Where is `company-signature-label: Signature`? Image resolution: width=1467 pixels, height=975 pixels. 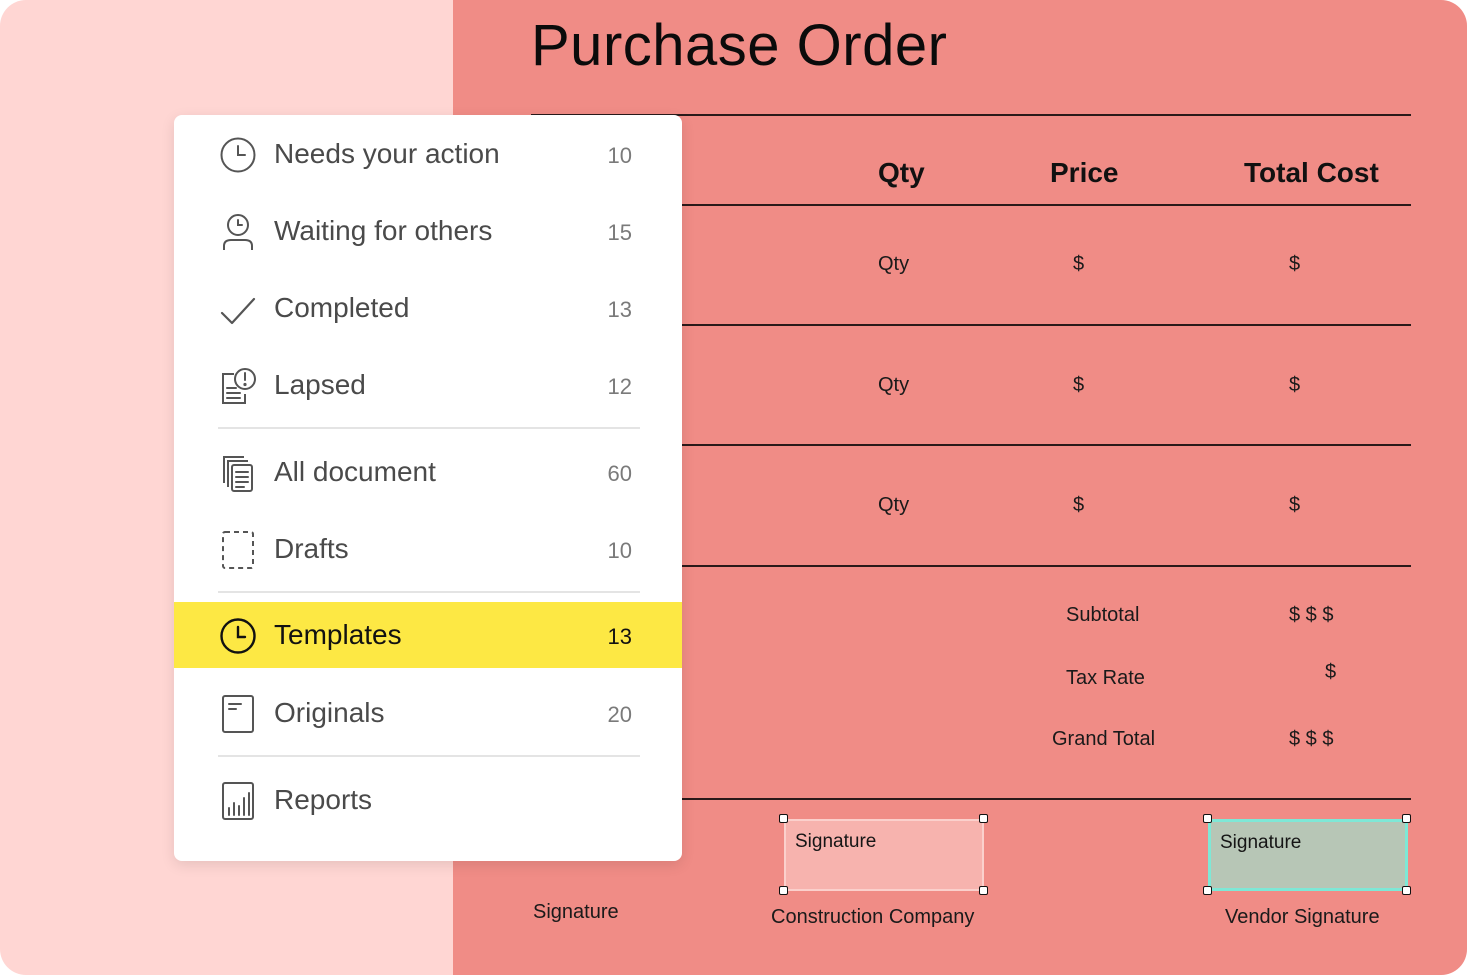
company-signature-label: Signature is located at coordinates (836, 841).